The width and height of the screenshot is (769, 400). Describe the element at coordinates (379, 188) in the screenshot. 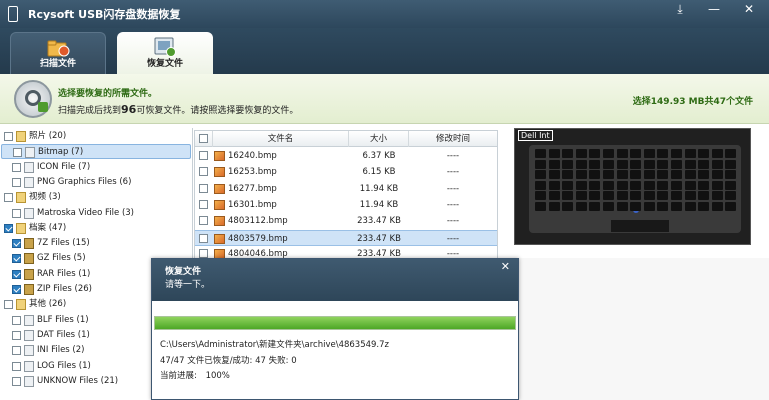

I see `cell-size: 11.94 KB` at that location.